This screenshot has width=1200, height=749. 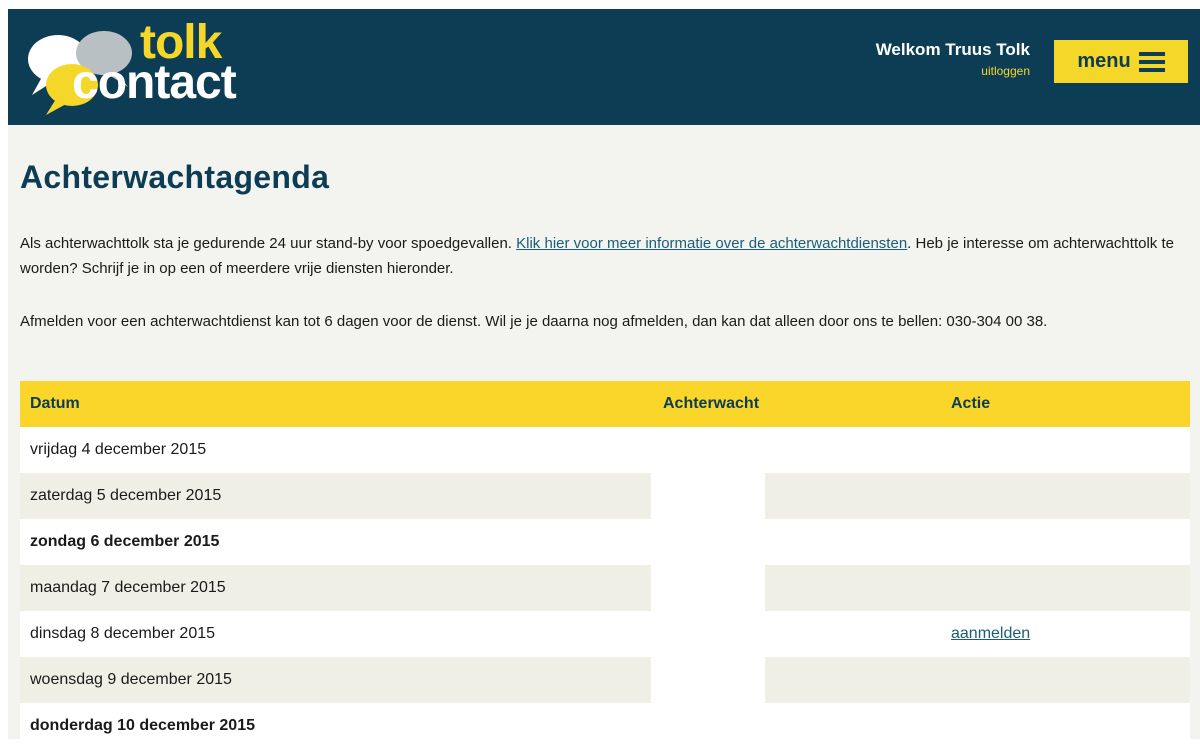 I want to click on user-greeting: Welkom Truus Tolk uitloggen, so click(x=953, y=59).